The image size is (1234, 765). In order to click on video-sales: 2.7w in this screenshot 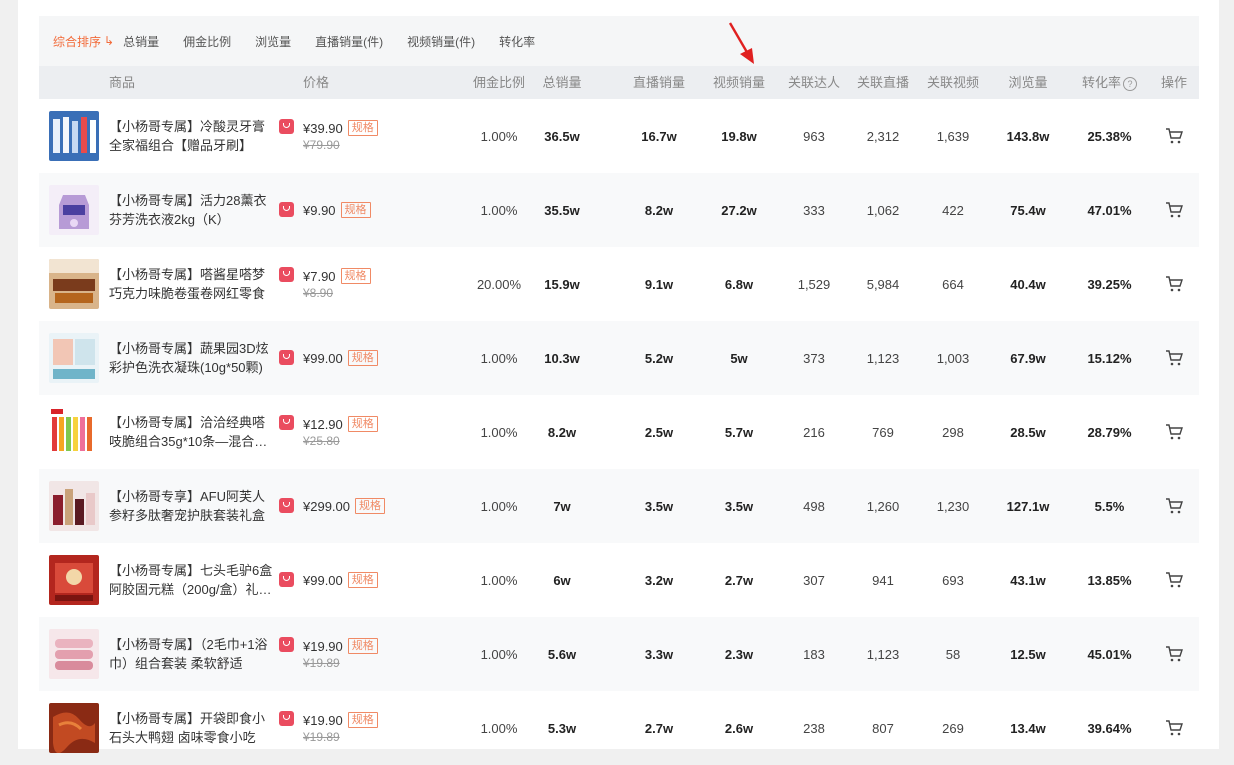, I will do `click(739, 580)`.